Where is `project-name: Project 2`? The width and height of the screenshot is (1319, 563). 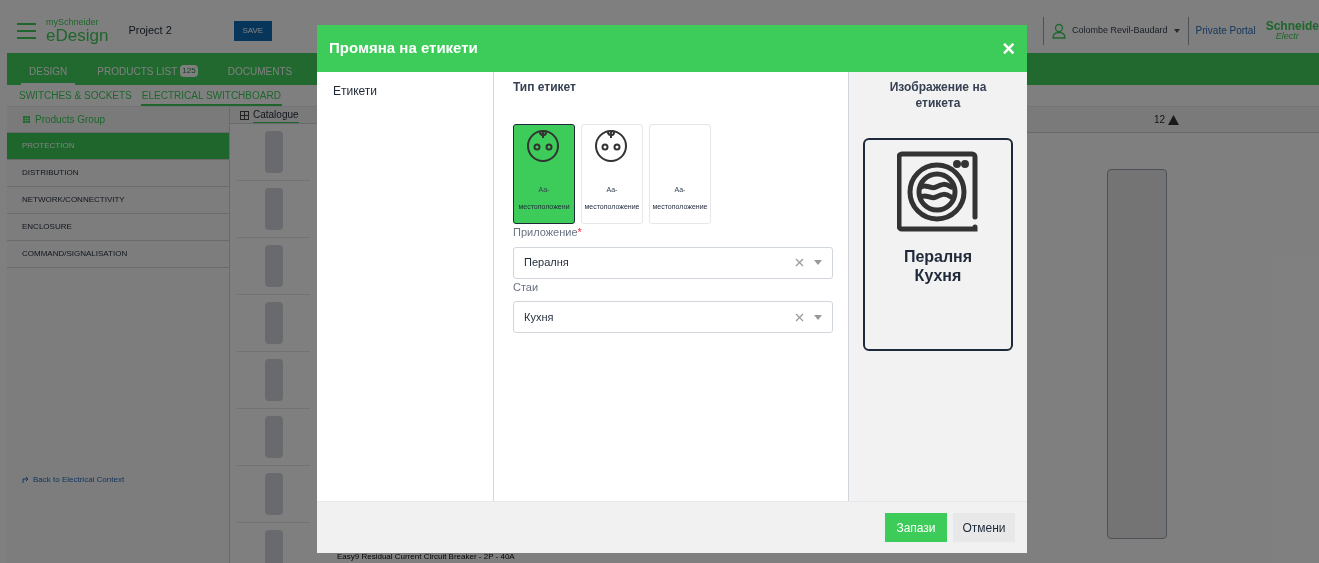 project-name: Project 2 is located at coordinates (150, 31).